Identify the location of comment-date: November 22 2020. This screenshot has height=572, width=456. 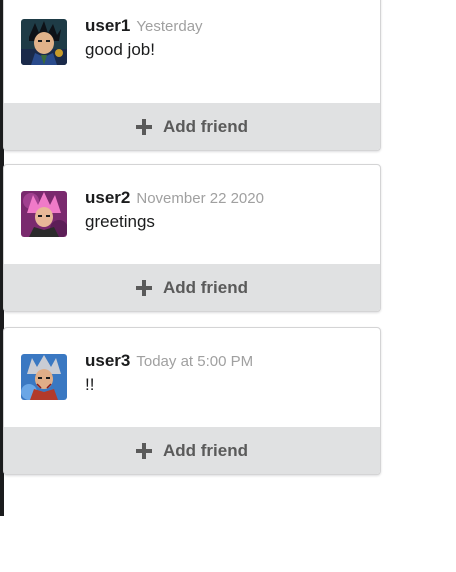
(200, 198).